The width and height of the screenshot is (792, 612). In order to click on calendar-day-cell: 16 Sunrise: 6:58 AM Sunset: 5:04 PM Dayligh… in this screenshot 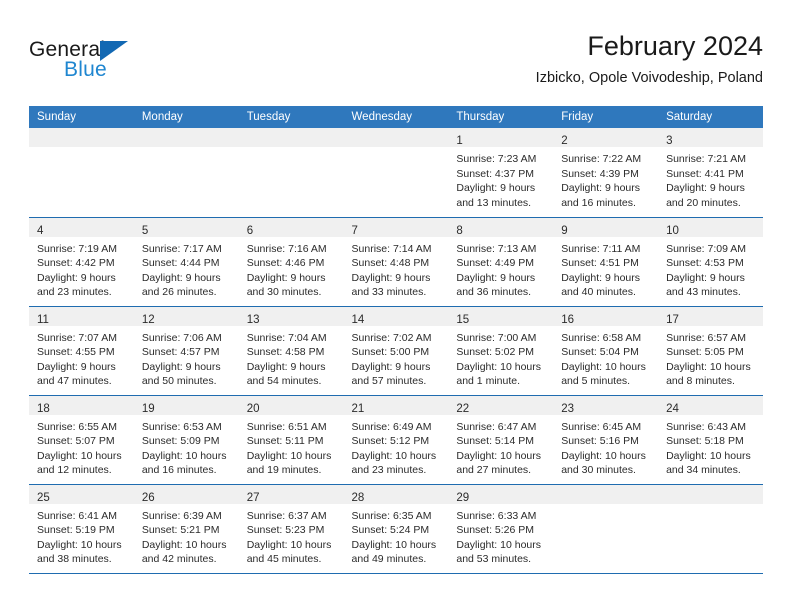, I will do `click(606, 350)`.